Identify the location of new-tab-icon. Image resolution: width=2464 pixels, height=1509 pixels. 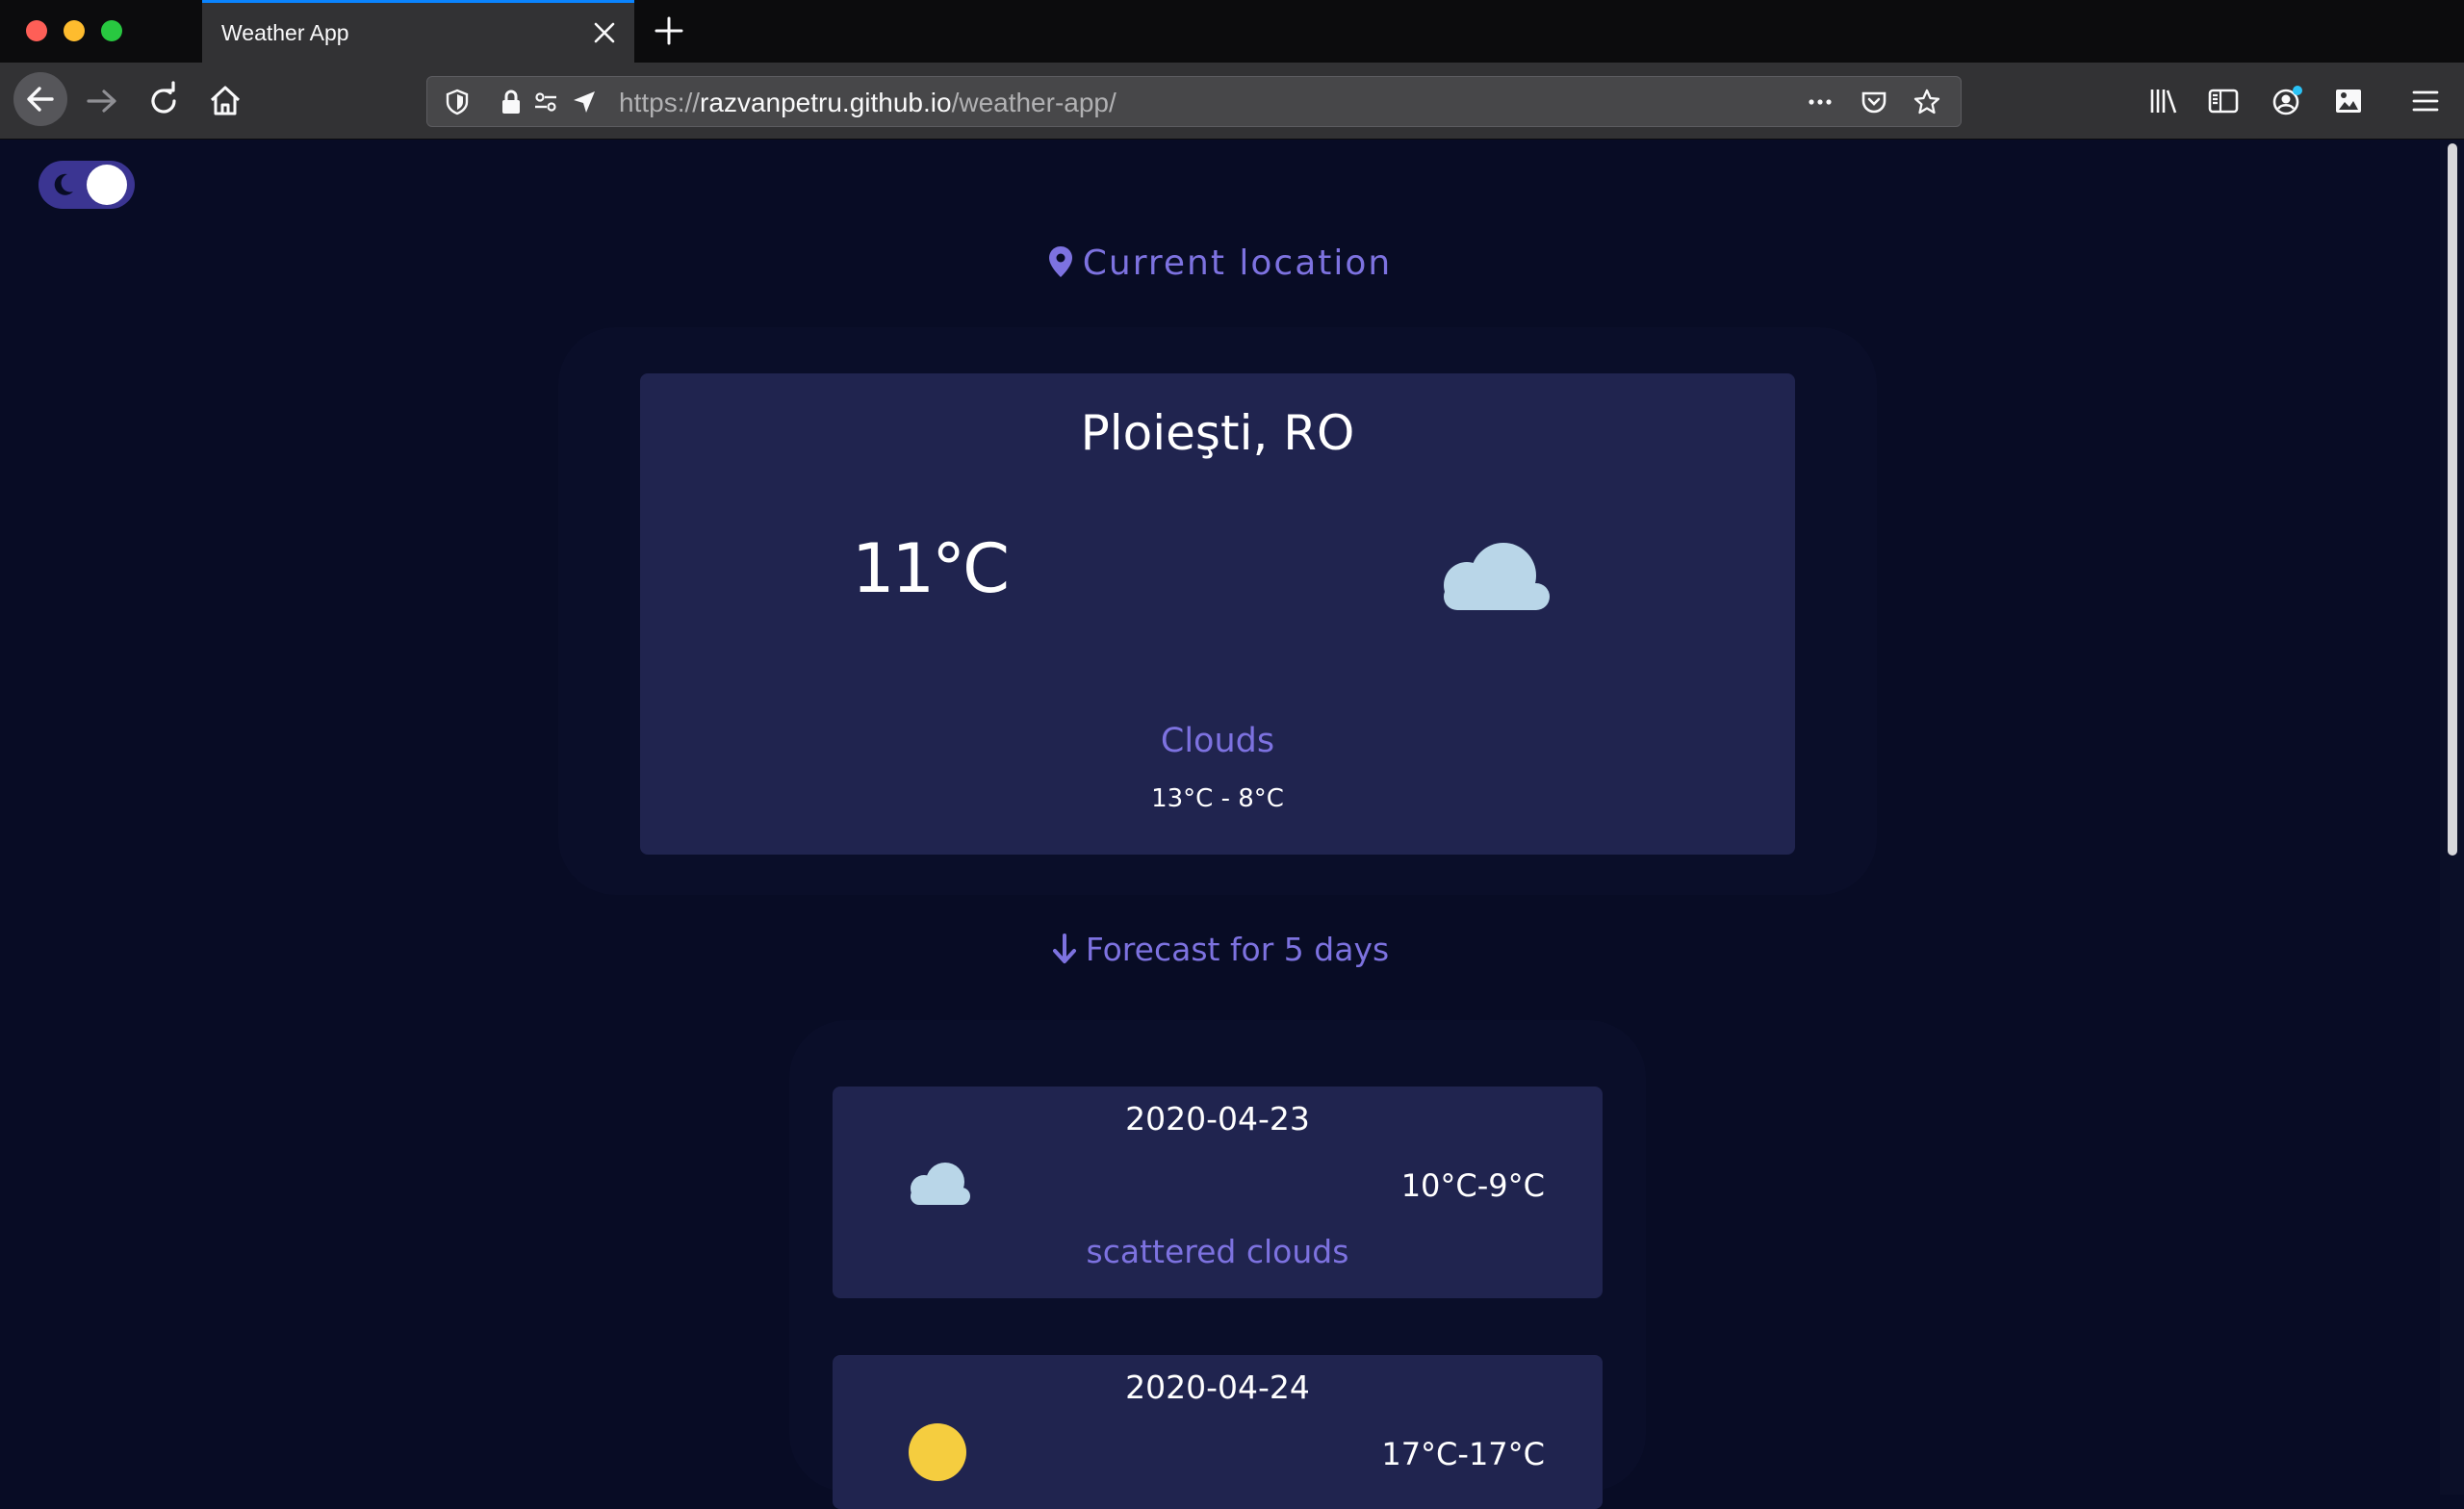
(669, 30).